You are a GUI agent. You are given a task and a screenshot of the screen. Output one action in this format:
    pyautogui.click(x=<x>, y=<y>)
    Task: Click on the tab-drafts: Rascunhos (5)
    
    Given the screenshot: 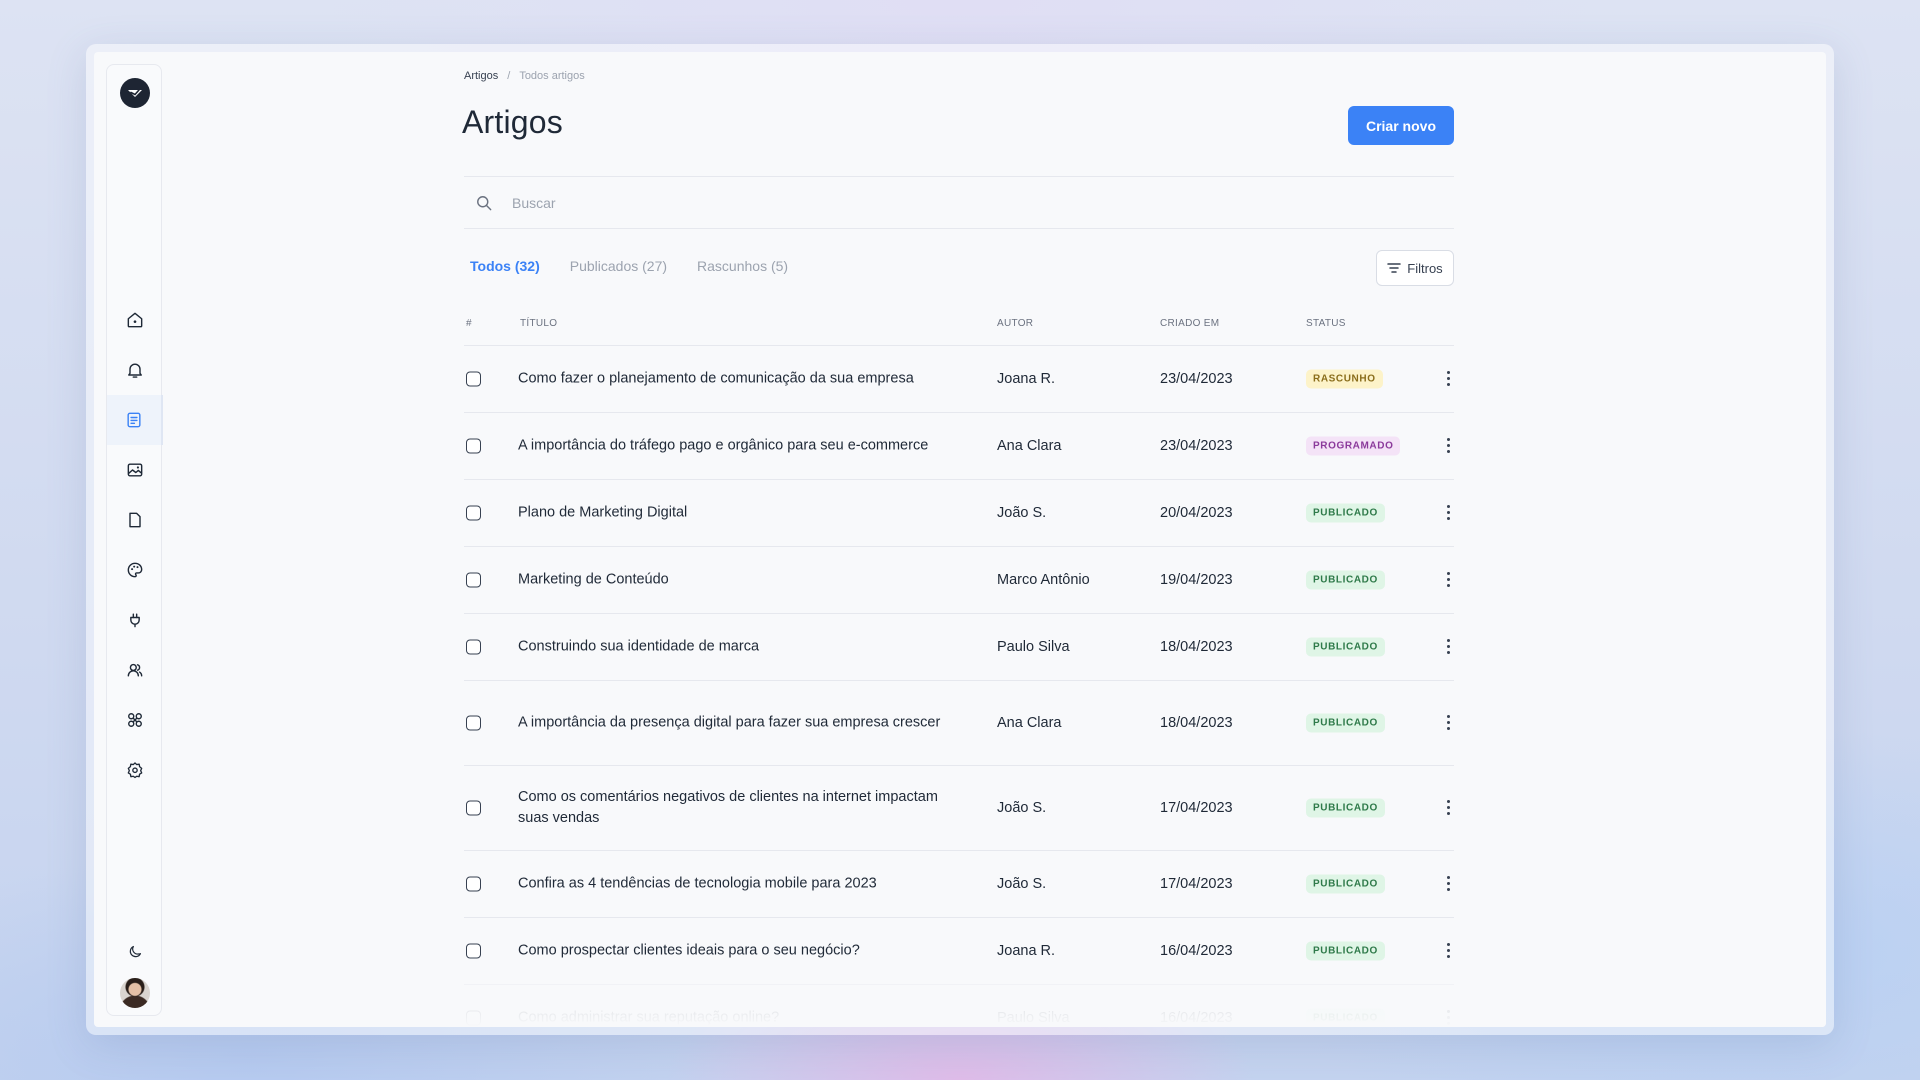 What is the action you would take?
    pyautogui.click(x=742, y=266)
    